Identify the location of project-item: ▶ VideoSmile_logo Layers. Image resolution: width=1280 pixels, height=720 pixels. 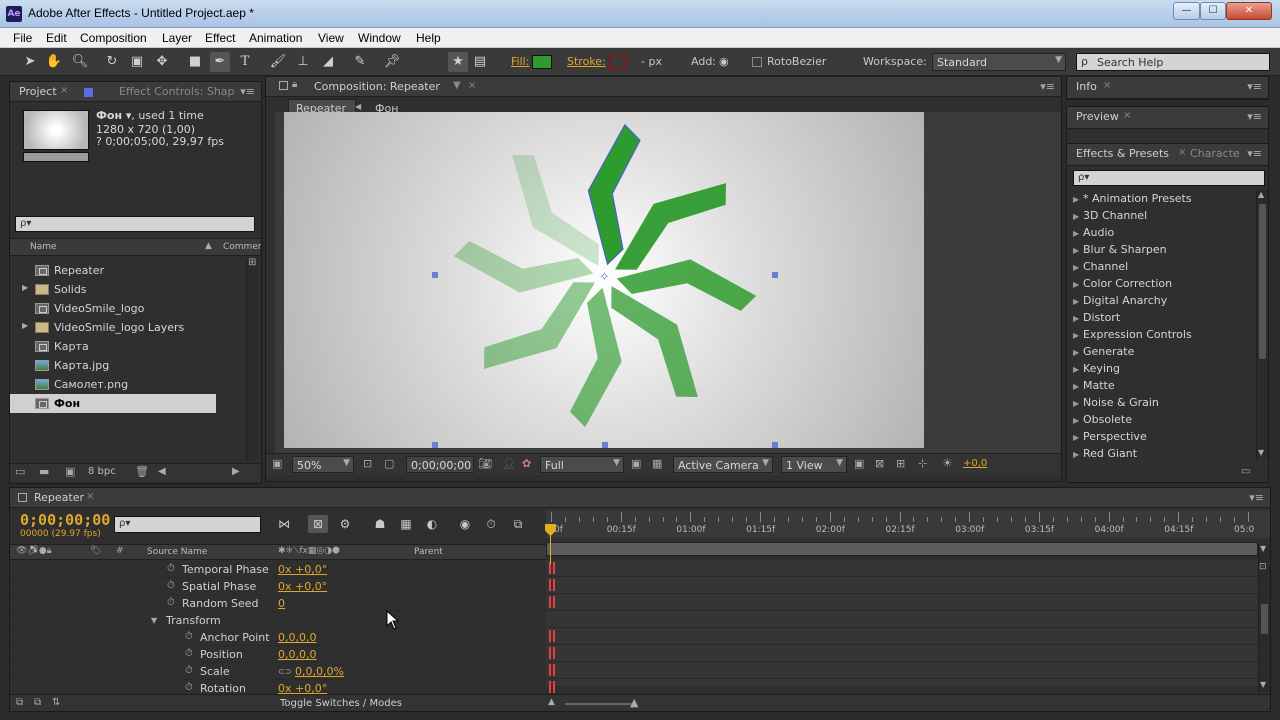
(126, 327).